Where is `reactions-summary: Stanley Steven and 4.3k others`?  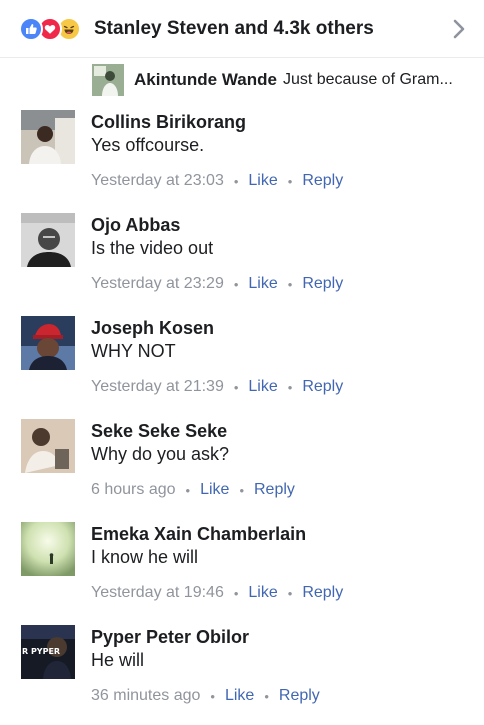
reactions-summary: Stanley Steven and 4.3k others is located at coordinates (272, 29).